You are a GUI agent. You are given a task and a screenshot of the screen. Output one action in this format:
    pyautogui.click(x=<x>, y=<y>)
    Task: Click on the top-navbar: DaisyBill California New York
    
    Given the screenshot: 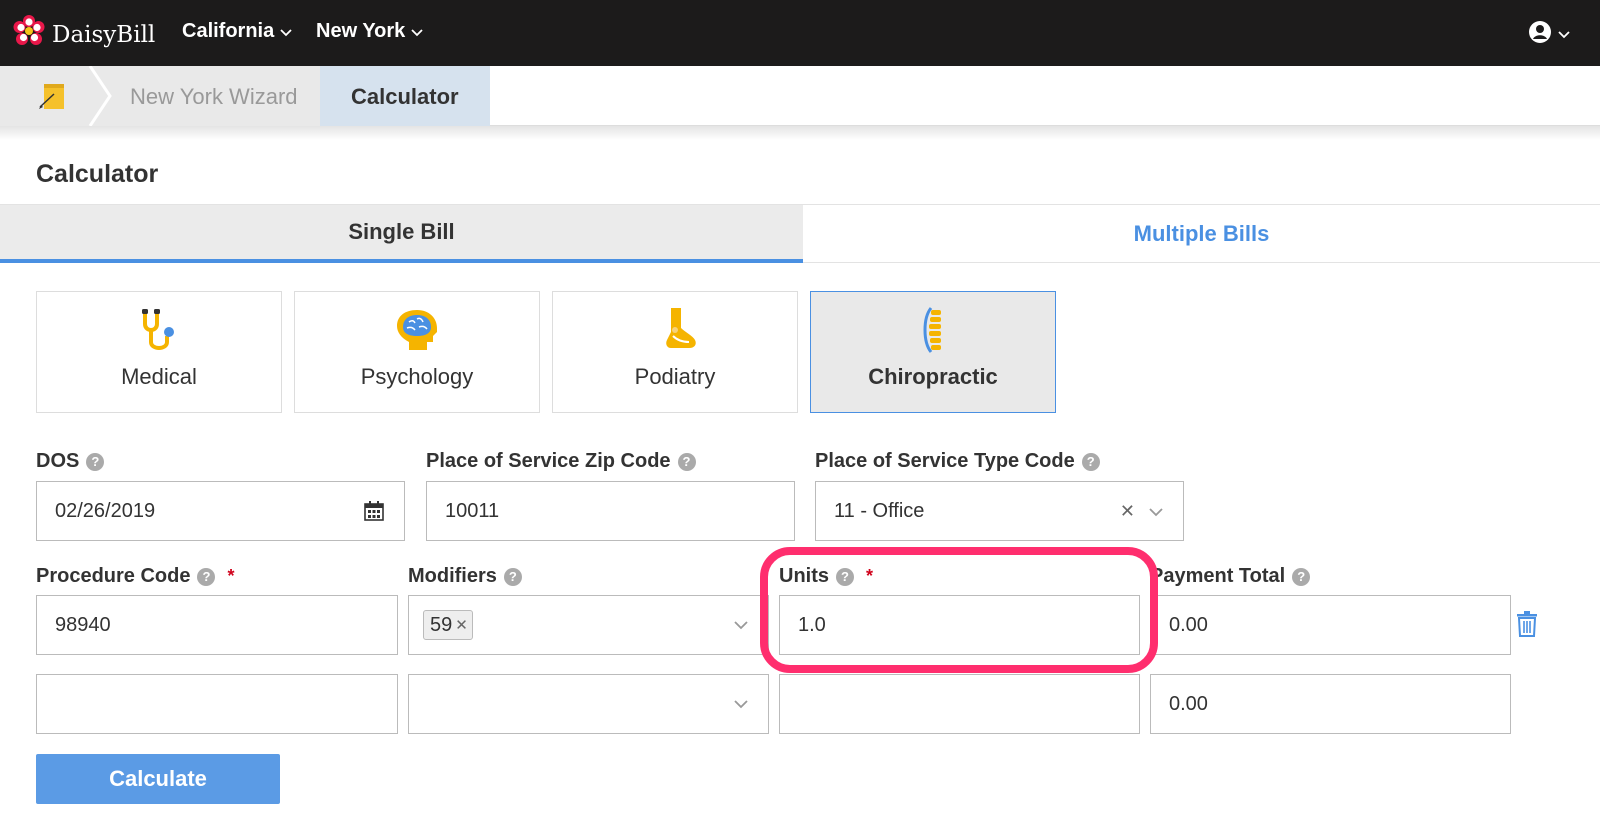 What is the action you would take?
    pyautogui.click(x=800, y=33)
    